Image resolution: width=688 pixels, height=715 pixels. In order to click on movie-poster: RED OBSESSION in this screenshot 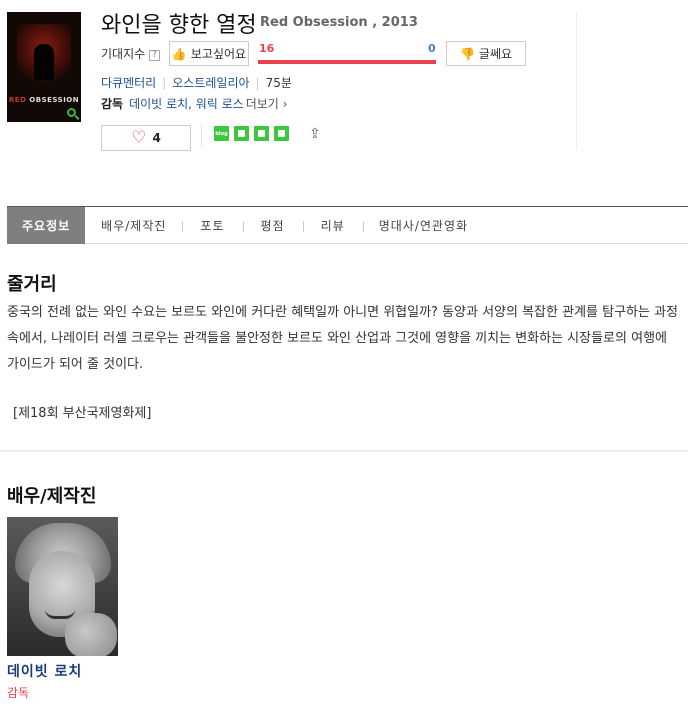, I will do `click(44, 67)`.